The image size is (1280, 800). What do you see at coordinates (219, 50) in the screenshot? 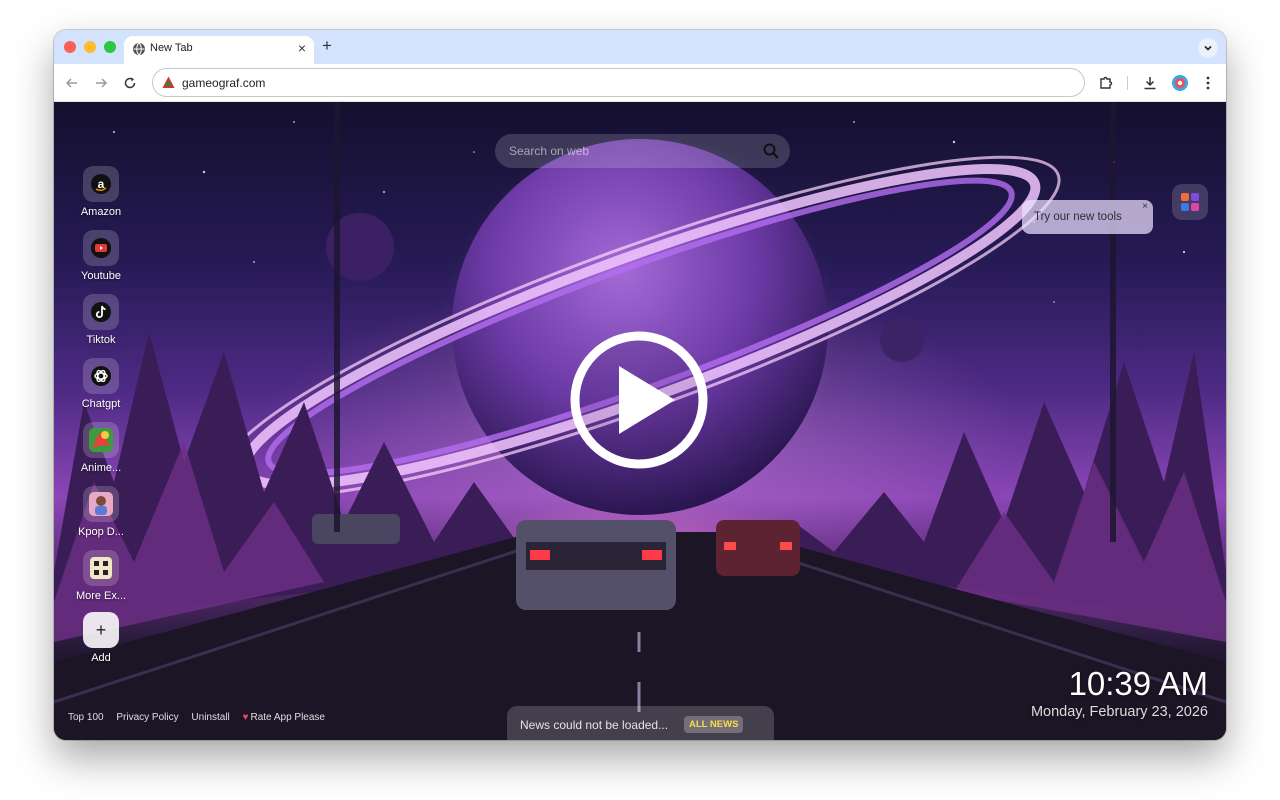
I see `tab-new-tab: New Tab ×` at bounding box center [219, 50].